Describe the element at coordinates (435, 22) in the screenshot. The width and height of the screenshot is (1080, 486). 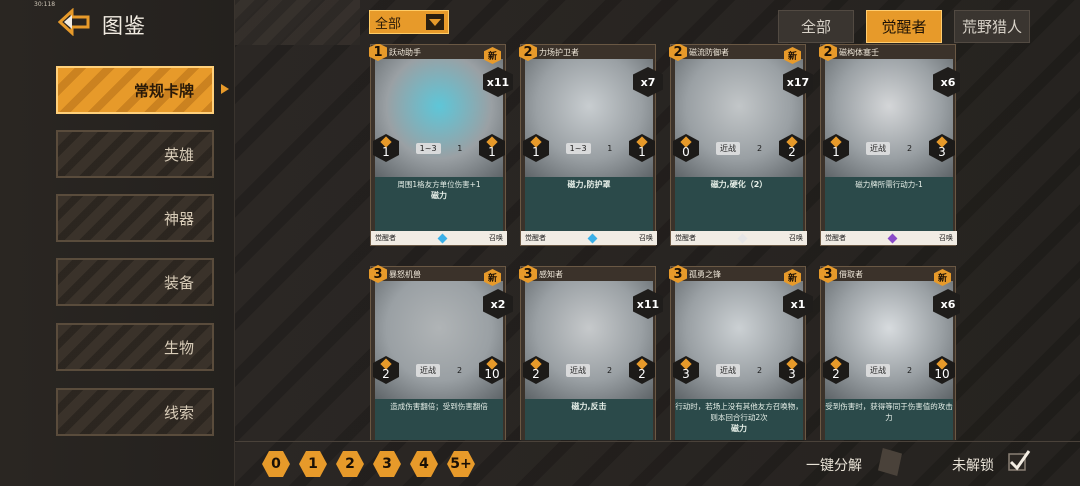
I see `chevron-down-icon` at that location.